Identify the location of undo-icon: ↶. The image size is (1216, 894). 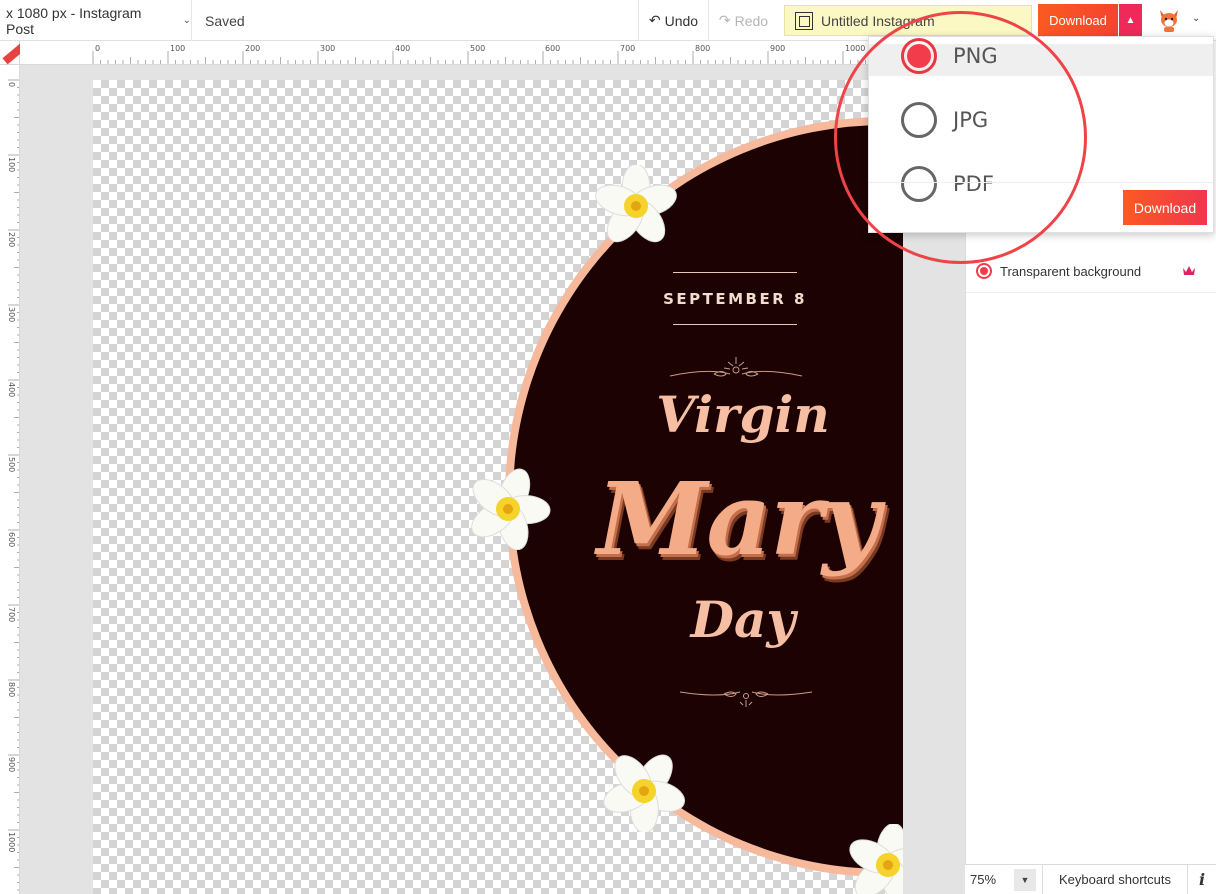
(654, 20).